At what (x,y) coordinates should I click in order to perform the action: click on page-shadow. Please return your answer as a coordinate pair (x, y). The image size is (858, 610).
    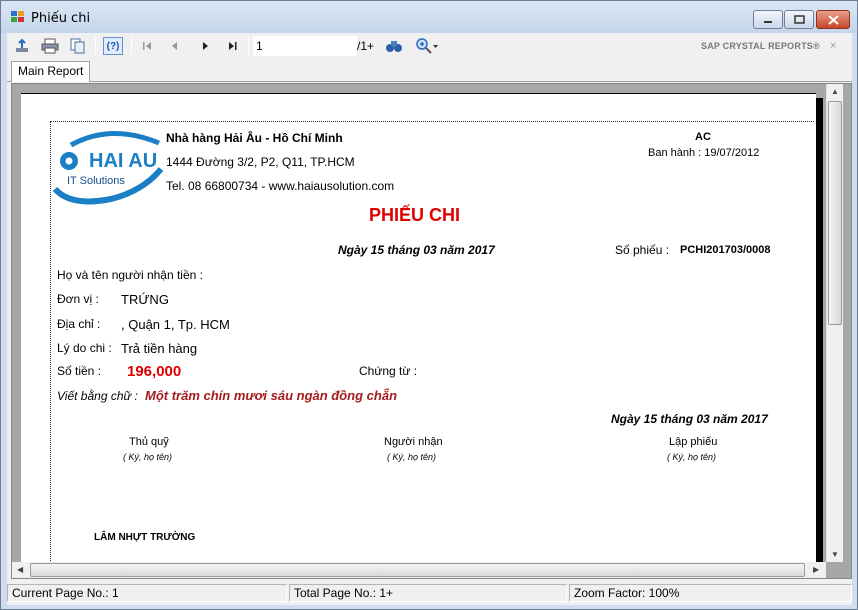
    Looking at the image, I should click on (819, 338).